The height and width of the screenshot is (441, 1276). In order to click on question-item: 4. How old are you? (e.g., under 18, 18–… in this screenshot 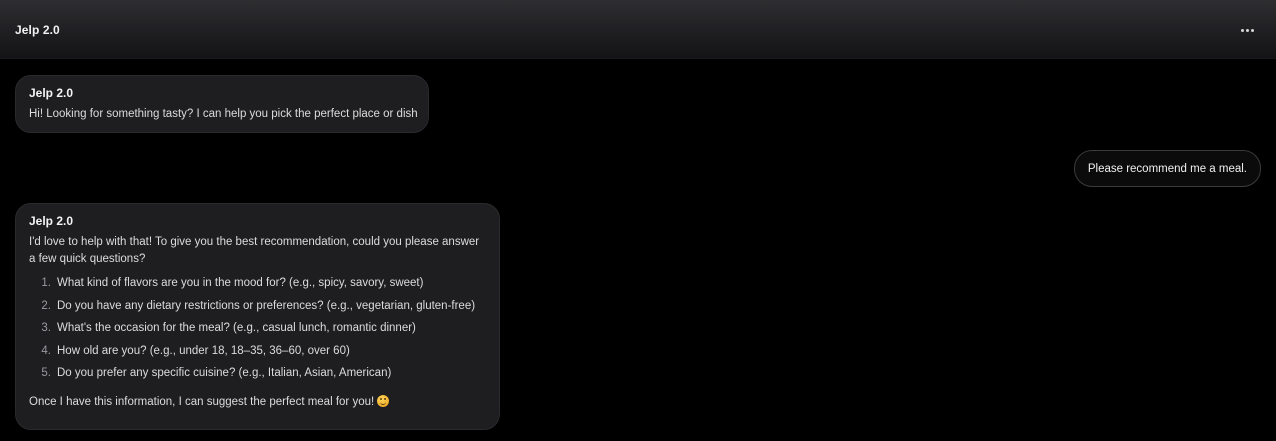, I will do `click(258, 354)`.